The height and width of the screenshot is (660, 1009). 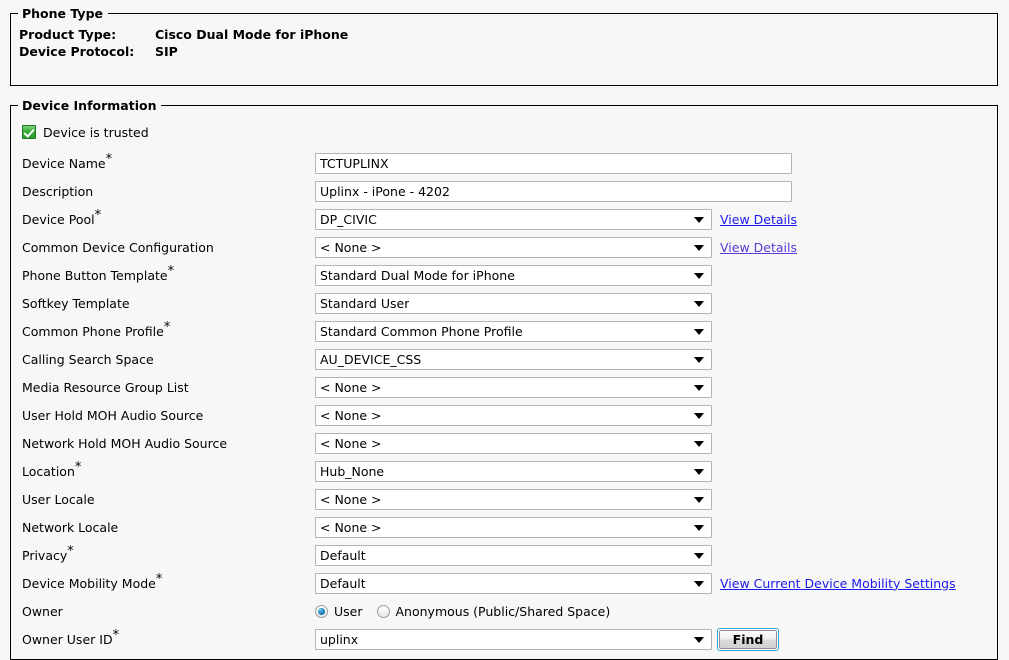 What do you see at coordinates (348, 219) in the screenshot?
I see `device-pool-value: DP_CIVIC` at bounding box center [348, 219].